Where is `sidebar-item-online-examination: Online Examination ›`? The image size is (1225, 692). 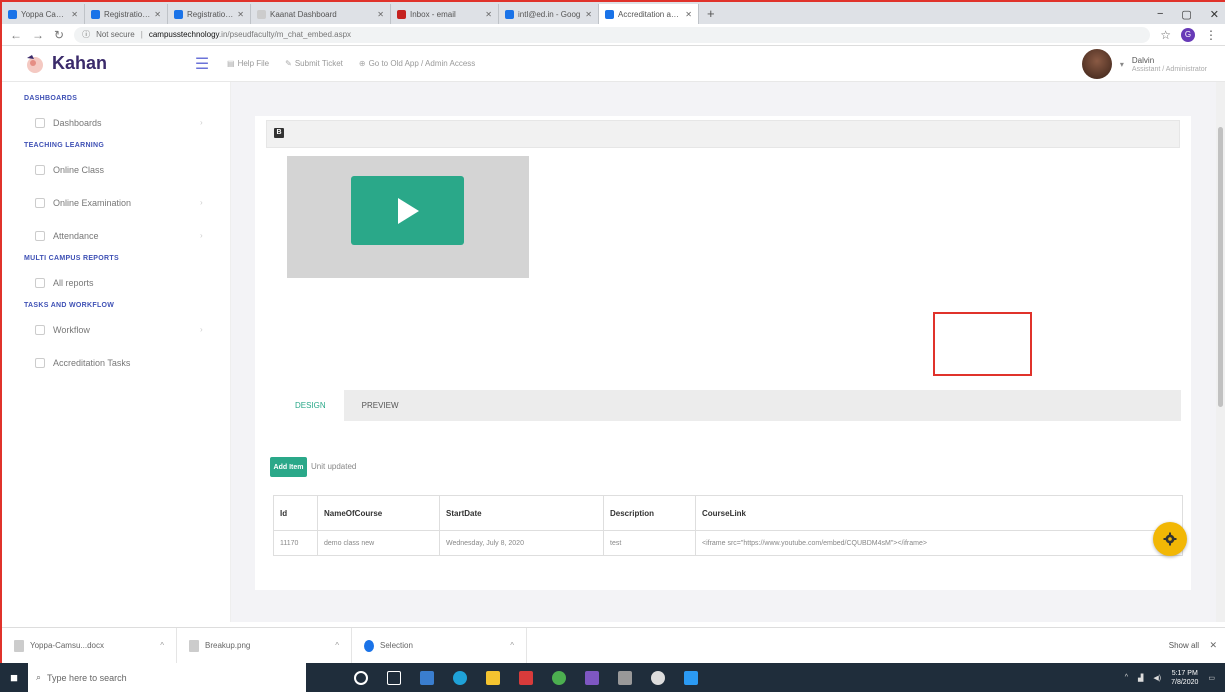 sidebar-item-online-examination: Online Examination › is located at coordinates (116, 202).